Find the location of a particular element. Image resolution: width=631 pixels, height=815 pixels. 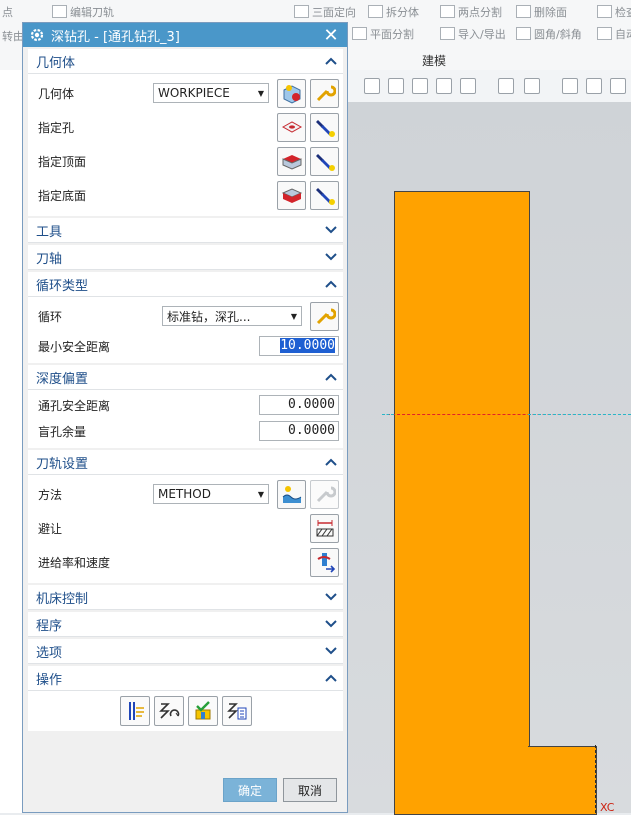

dialog-titlebar: 深钻孔 - [通孔钻孔_3] ✕ is located at coordinates (185, 35).